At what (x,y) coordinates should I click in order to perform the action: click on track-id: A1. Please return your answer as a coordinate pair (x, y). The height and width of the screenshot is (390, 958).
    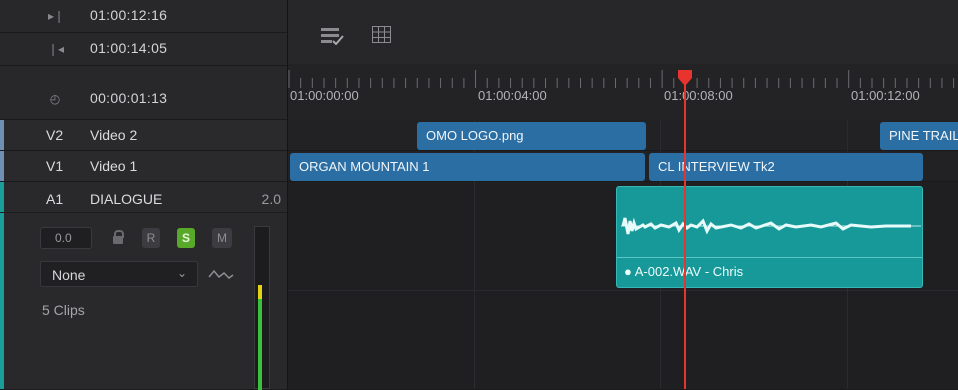
    Looking at the image, I should click on (55, 199).